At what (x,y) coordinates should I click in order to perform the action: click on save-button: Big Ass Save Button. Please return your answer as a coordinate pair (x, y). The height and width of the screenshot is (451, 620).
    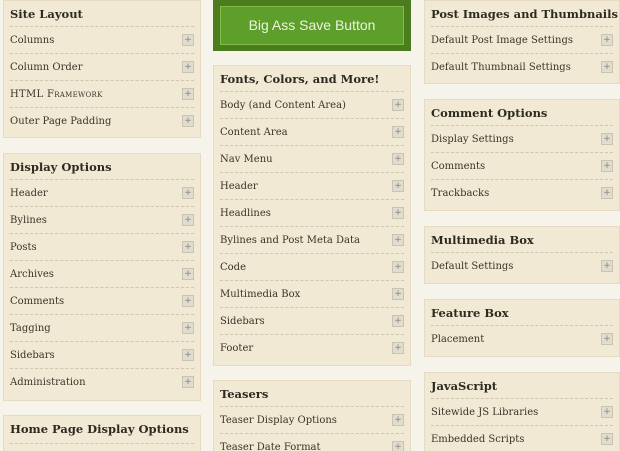
    Looking at the image, I should click on (312, 25).